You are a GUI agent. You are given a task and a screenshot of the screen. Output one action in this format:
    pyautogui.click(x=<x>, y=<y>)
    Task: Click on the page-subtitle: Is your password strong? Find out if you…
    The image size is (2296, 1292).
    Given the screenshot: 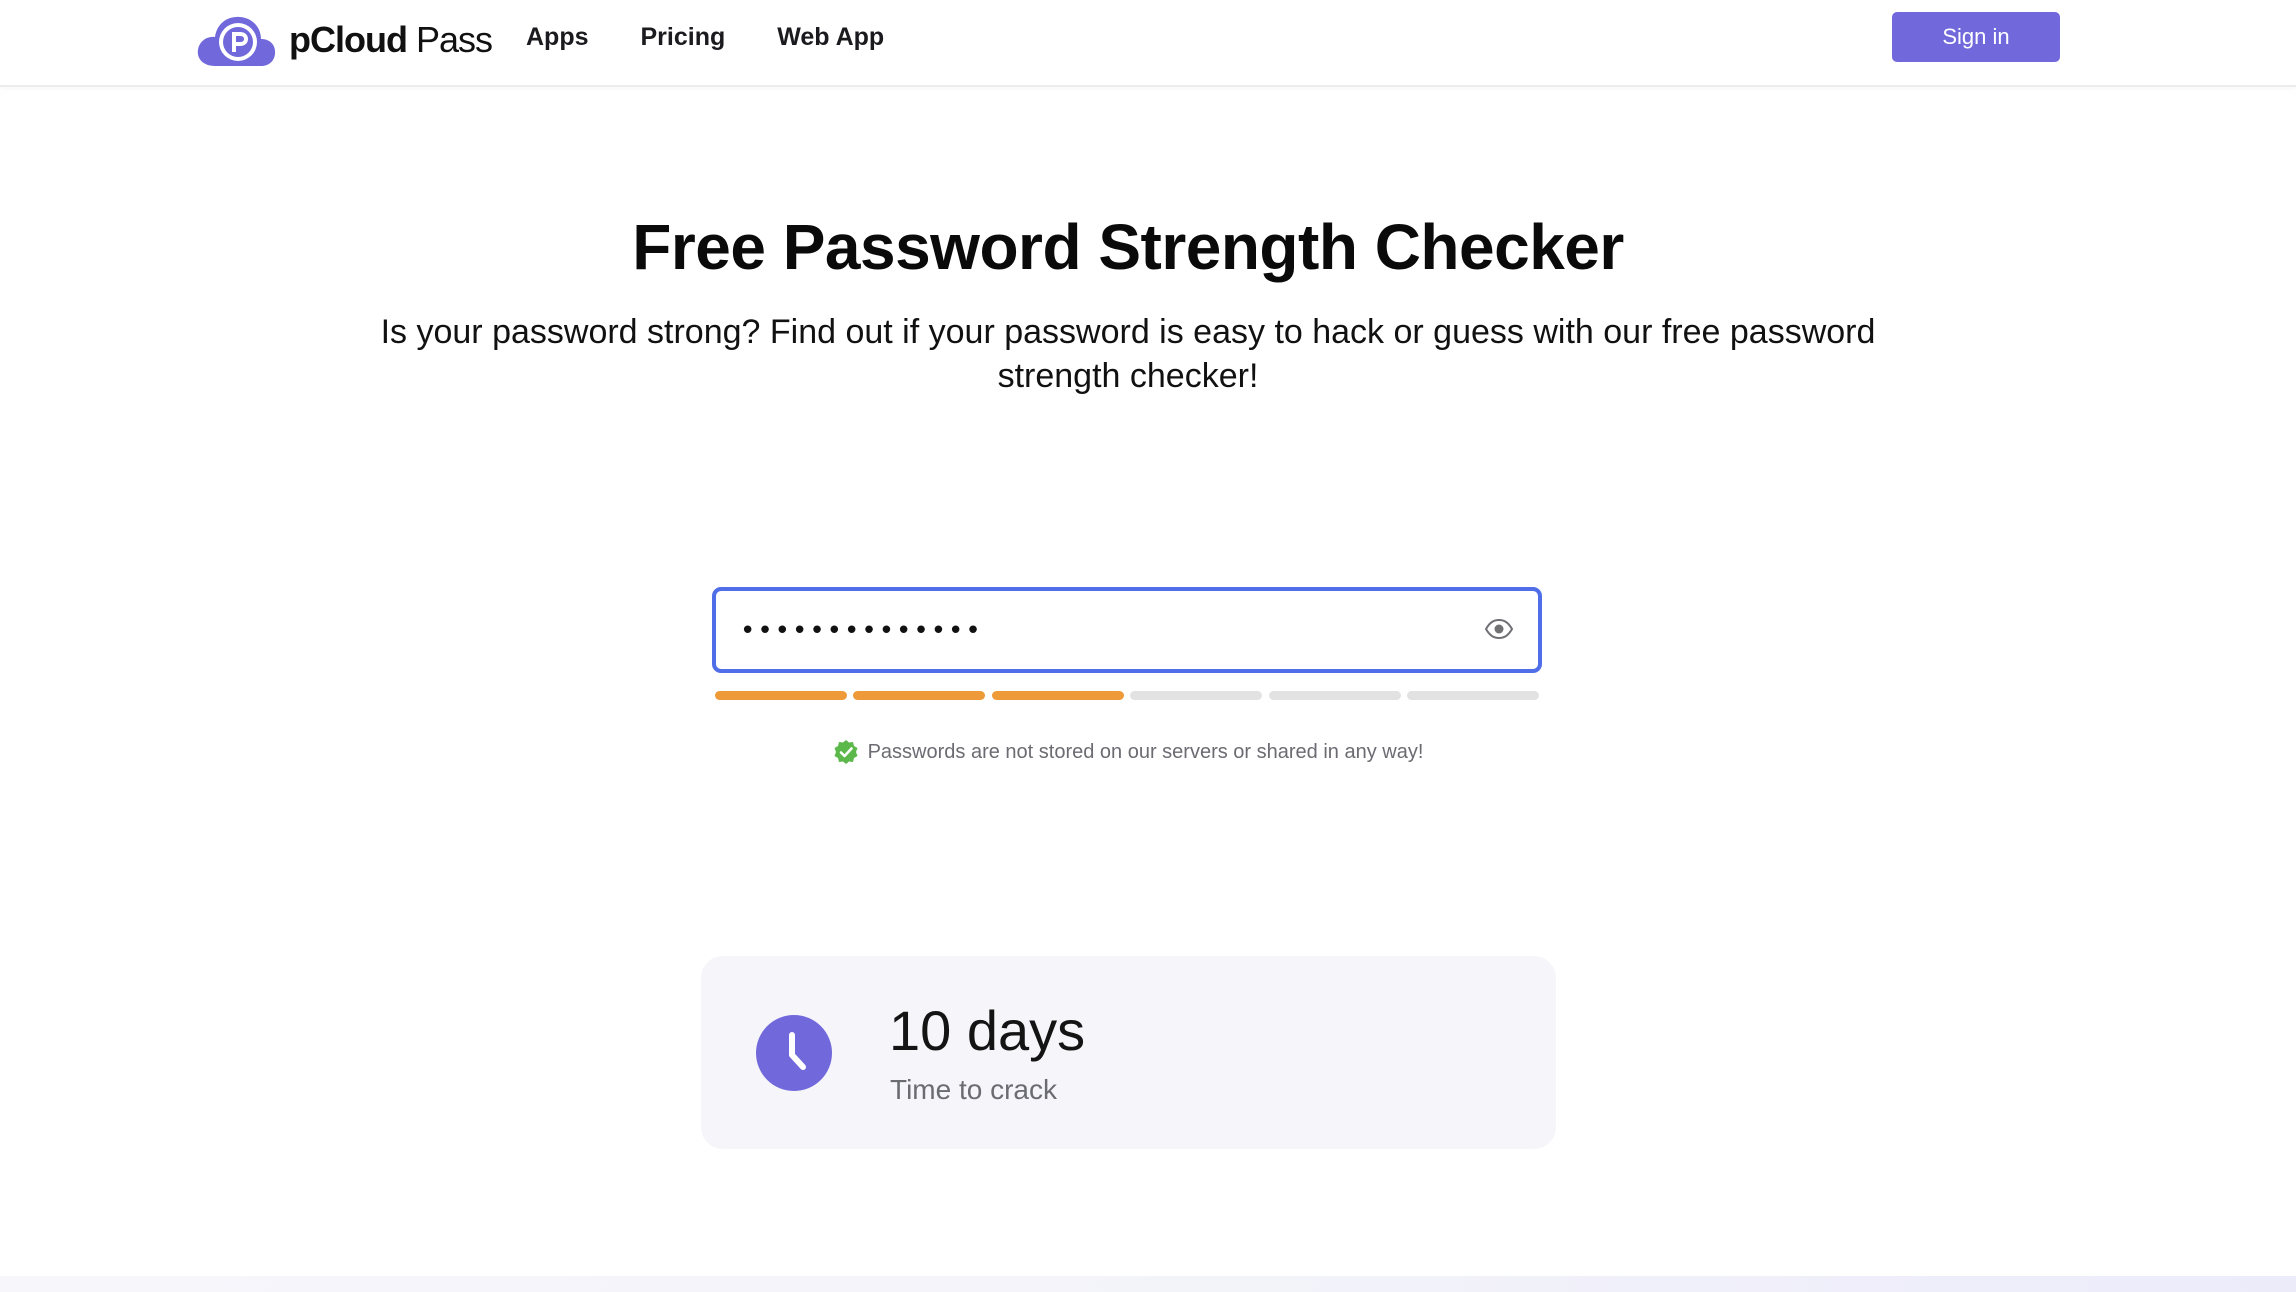 What is the action you would take?
    pyautogui.click(x=1128, y=354)
    